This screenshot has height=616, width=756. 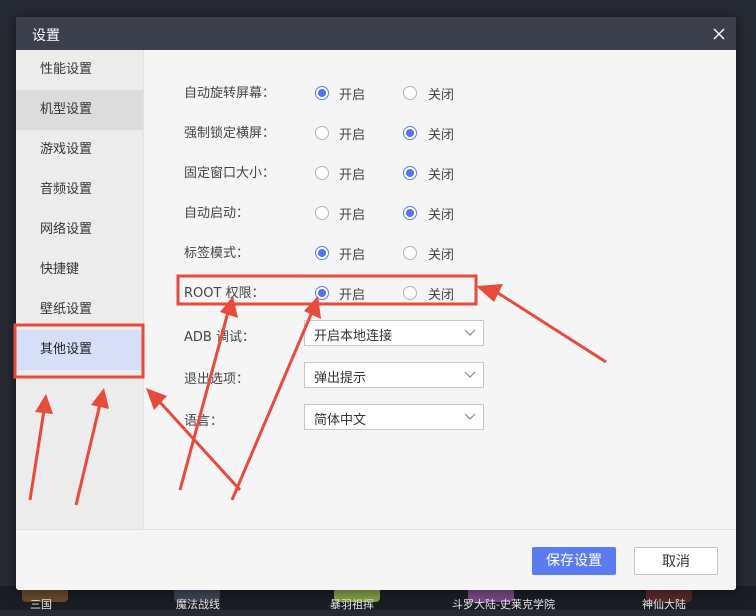 What do you see at coordinates (664, 606) in the screenshot?
I see `background-game-label: 神仙大陆` at bounding box center [664, 606].